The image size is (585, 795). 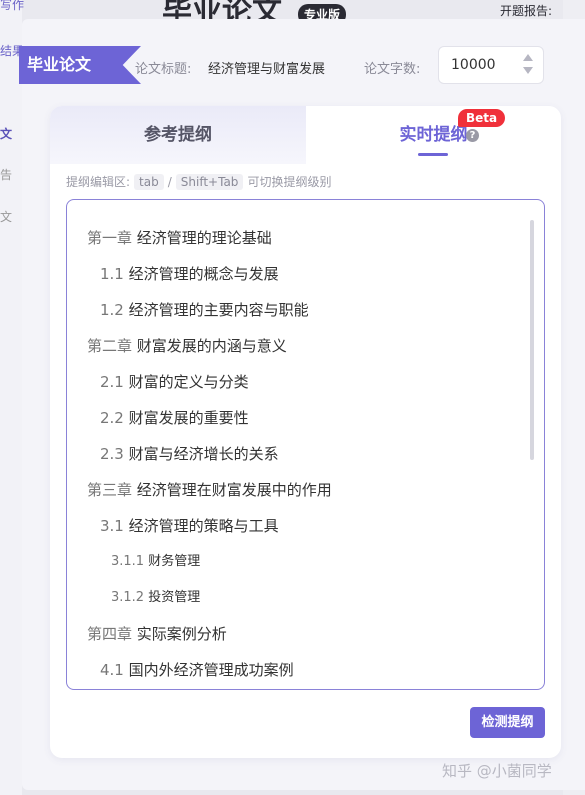 I want to click on background-side-item: 写作, so click(x=12, y=6).